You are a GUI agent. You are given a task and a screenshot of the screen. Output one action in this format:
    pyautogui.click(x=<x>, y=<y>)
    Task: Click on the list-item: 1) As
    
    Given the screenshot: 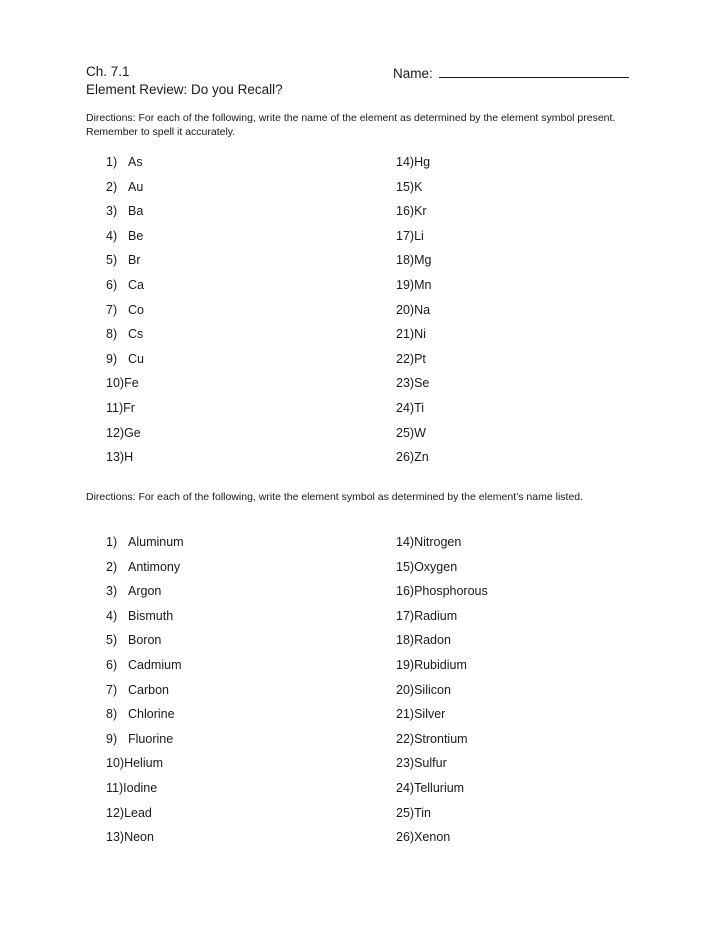 What is the action you would take?
    pyautogui.click(x=124, y=162)
    